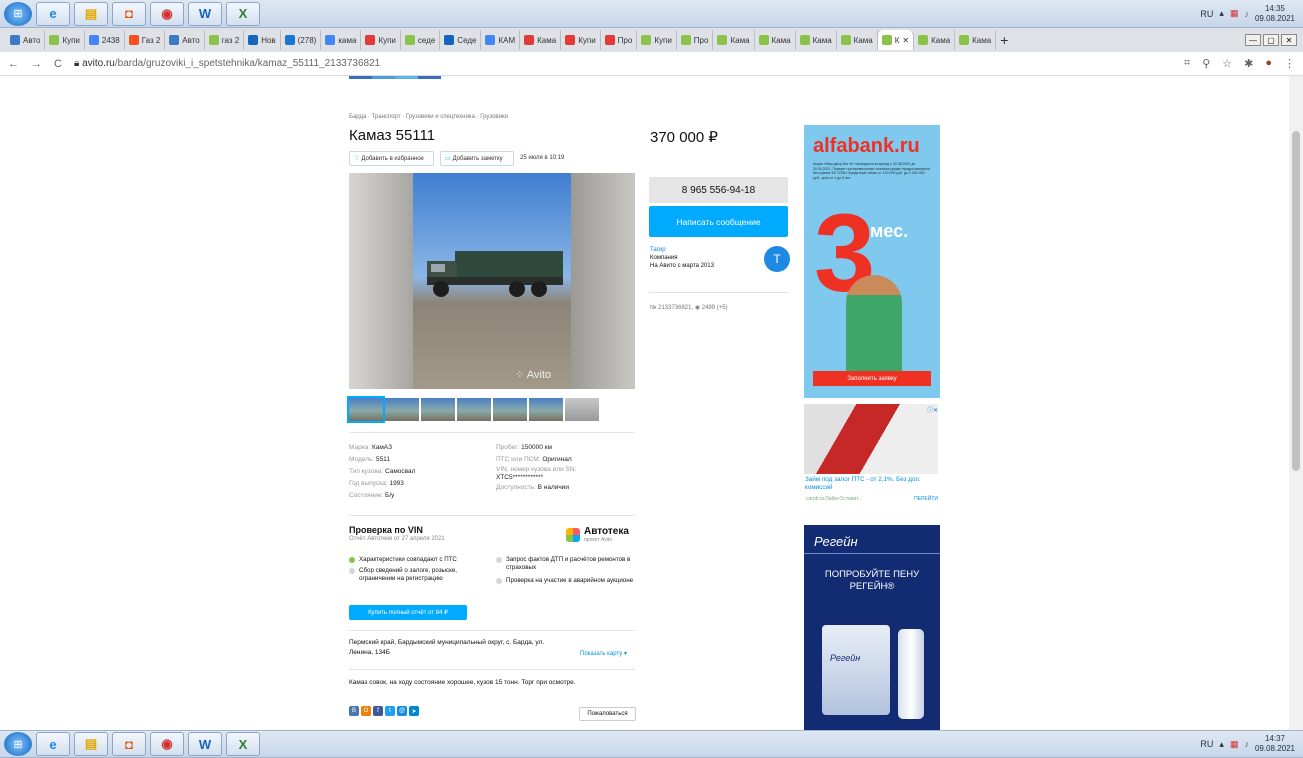 This screenshot has width=1303, height=758. Describe the element at coordinates (682, 250) in the screenshot. I see `seller-name: Тагир` at that location.